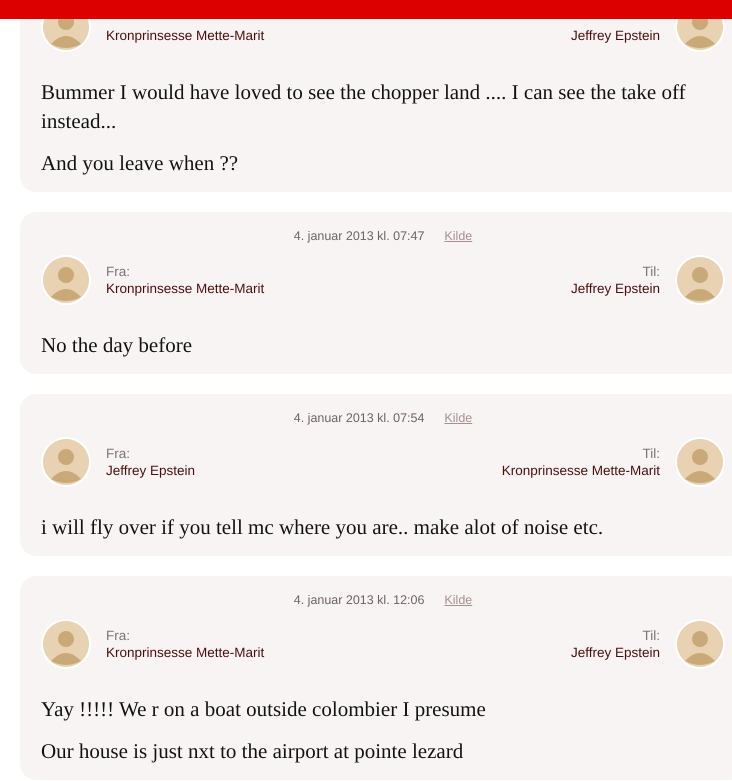 Image resolution: width=732 pixels, height=781 pixels. Describe the element at coordinates (140, 163) in the screenshot. I see `message-text: And you leave when ??` at that location.